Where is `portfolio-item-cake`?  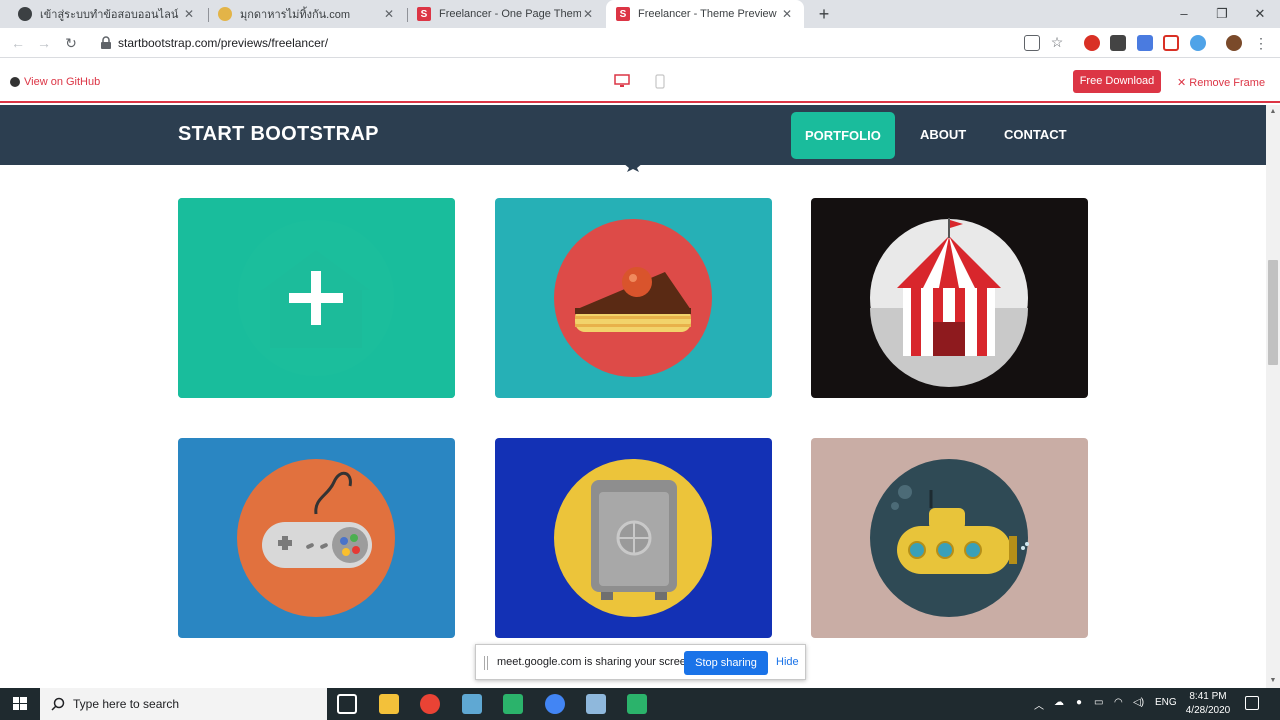
portfolio-item-cake is located at coordinates (633, 298).